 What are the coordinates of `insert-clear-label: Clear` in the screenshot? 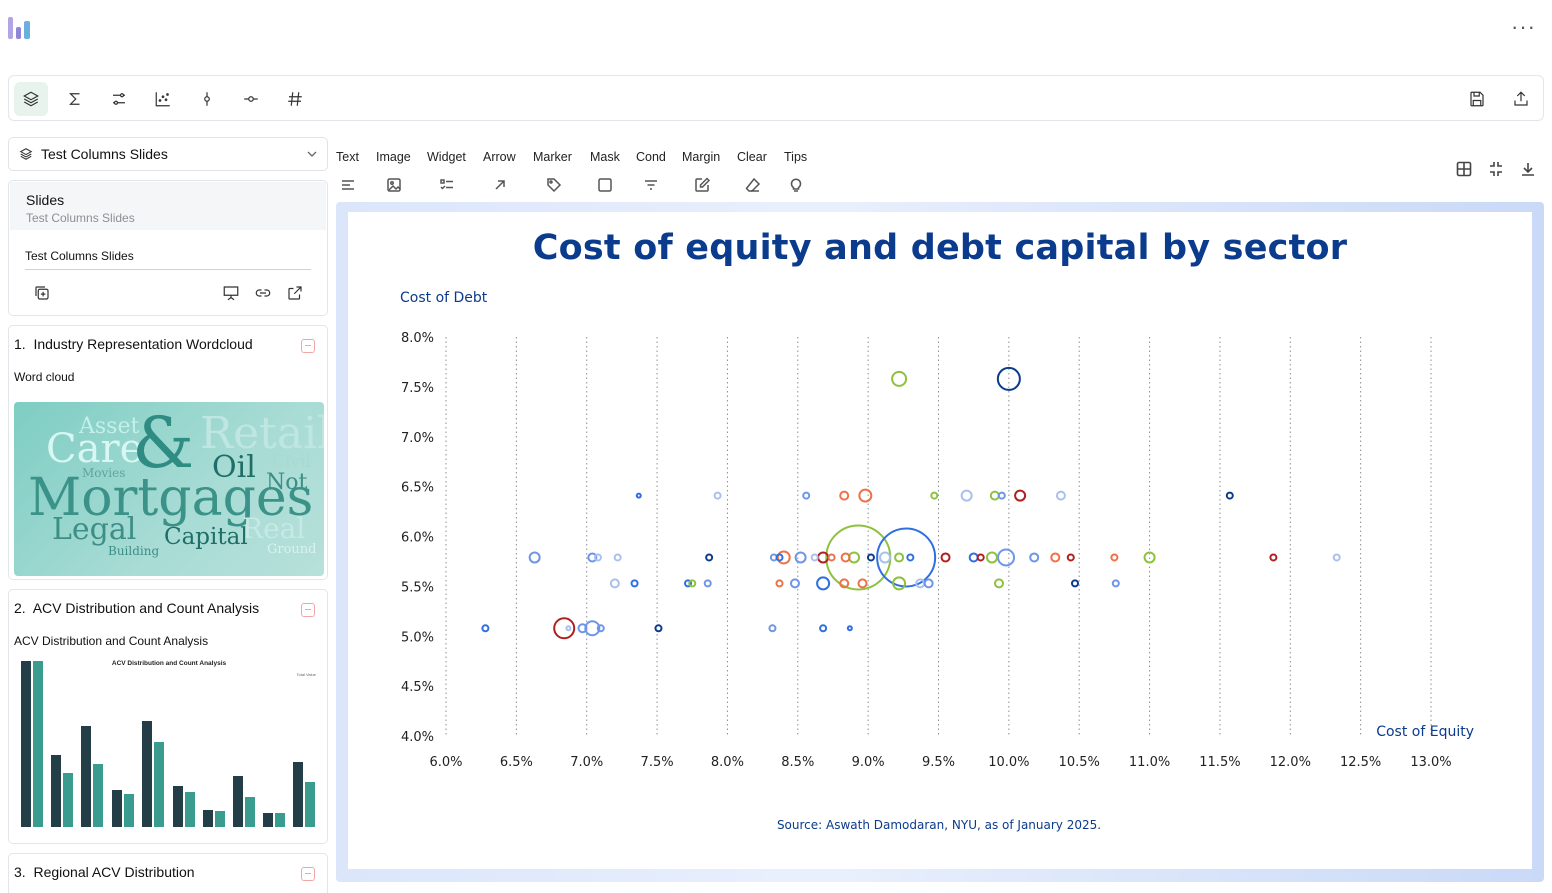 It's located at (752, 157).